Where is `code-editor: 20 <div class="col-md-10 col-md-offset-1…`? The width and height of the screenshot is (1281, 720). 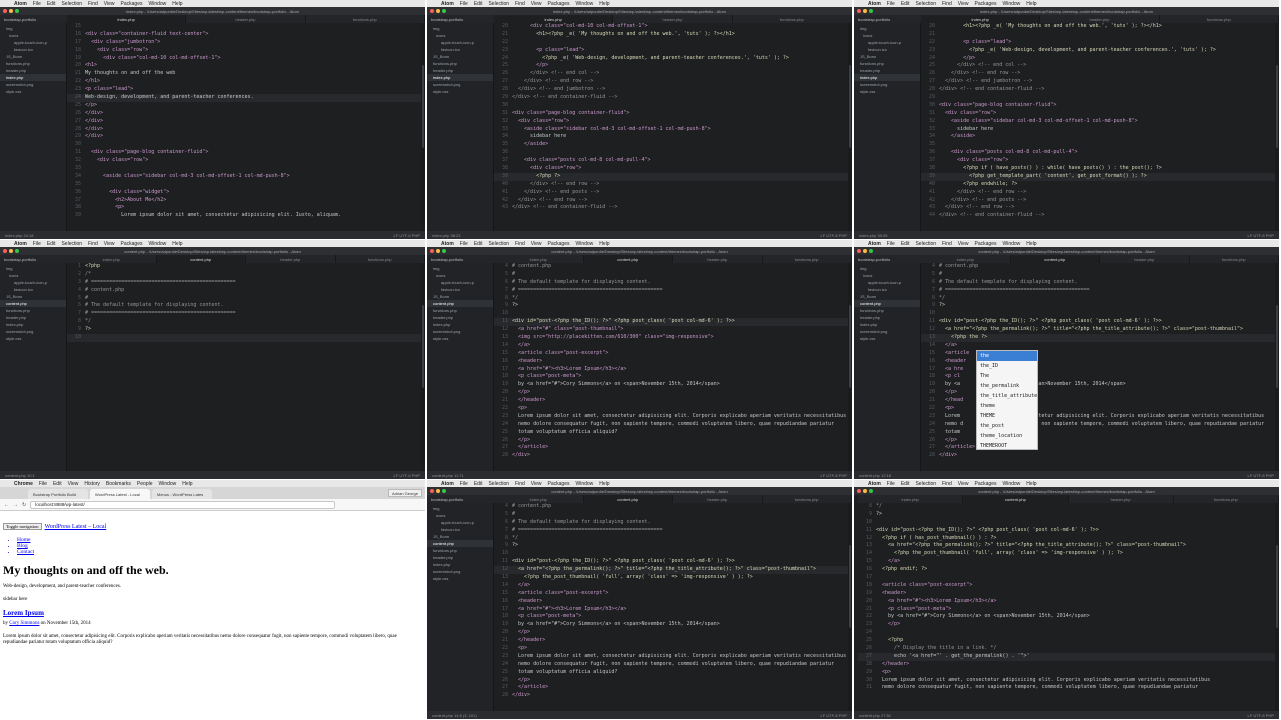 code-editor: 20 <div class="col-md-10 col-md-offset-1… is located at coordinates (671, 127).